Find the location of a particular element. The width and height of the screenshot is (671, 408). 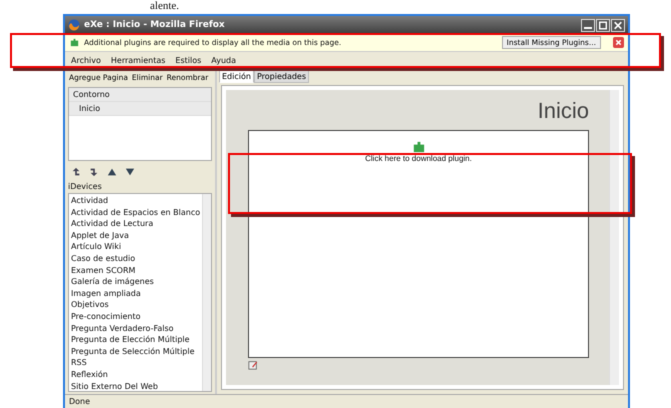

plugin-link: Click here to download plugin. is located at coordinates (418, 158).